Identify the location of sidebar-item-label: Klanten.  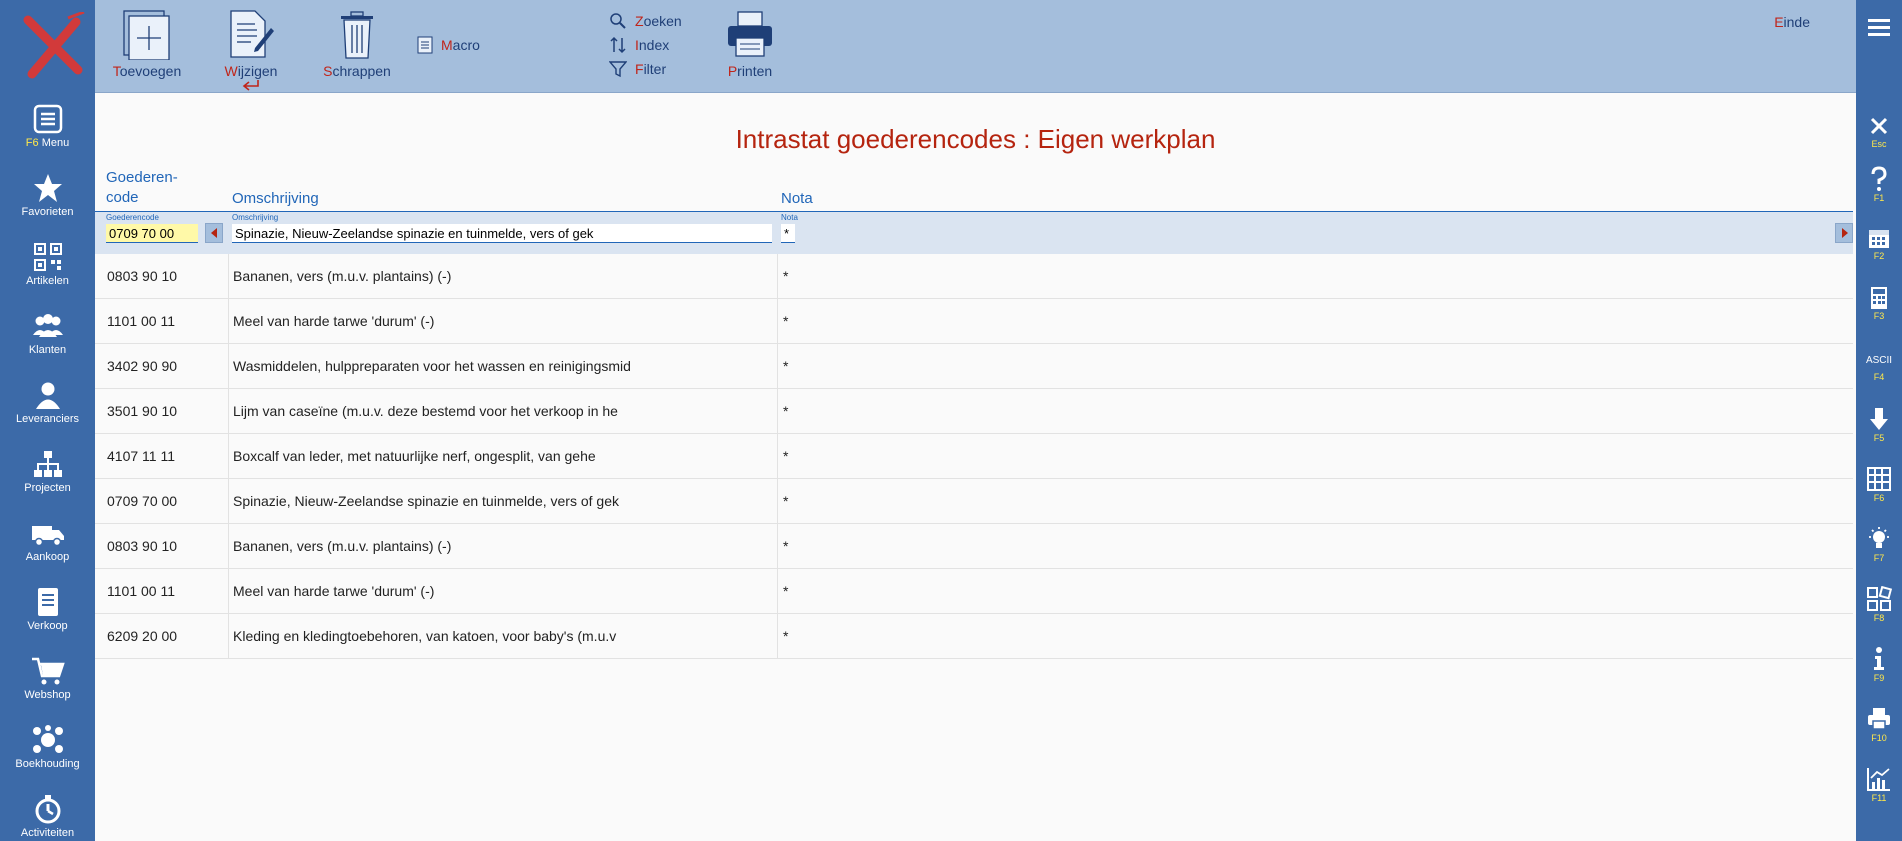
(47, 350).